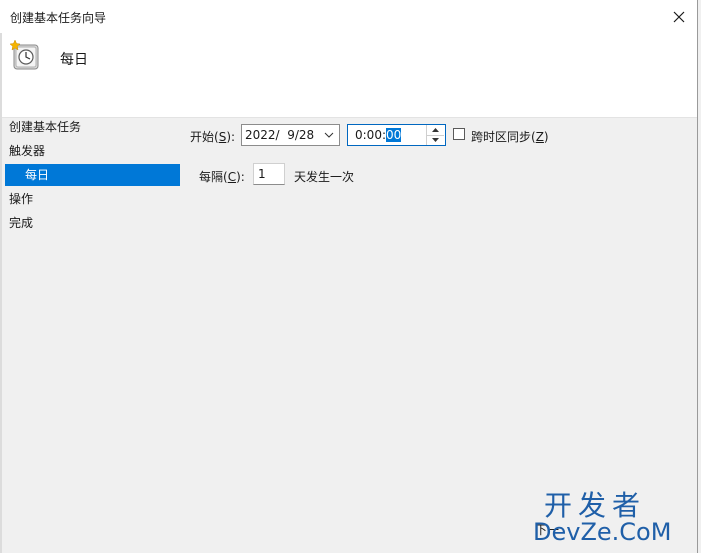 This screenshot has width=701, height=553. Describe the element at coordinates (610, 515) in the screenshot. I see `watermark: 开发者 DevZe.CoM` at that location.